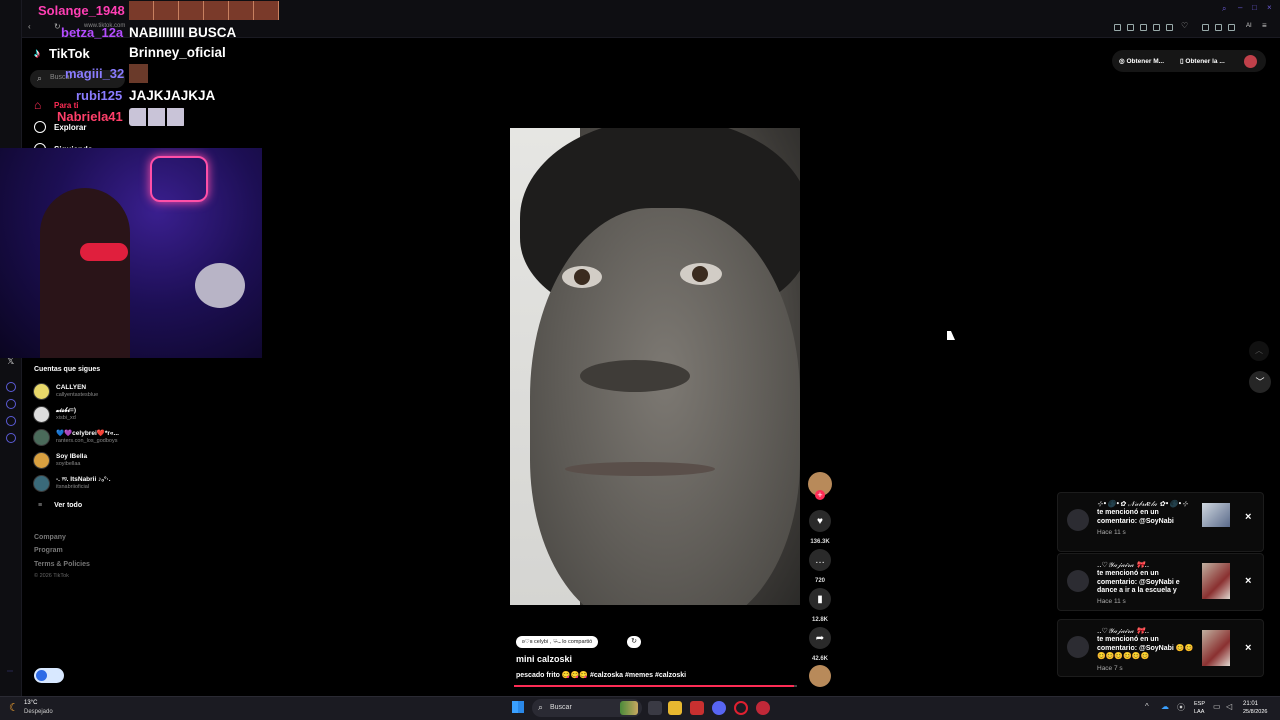  I want to click on keyboard-layout: LAA, so click(1199, 712).